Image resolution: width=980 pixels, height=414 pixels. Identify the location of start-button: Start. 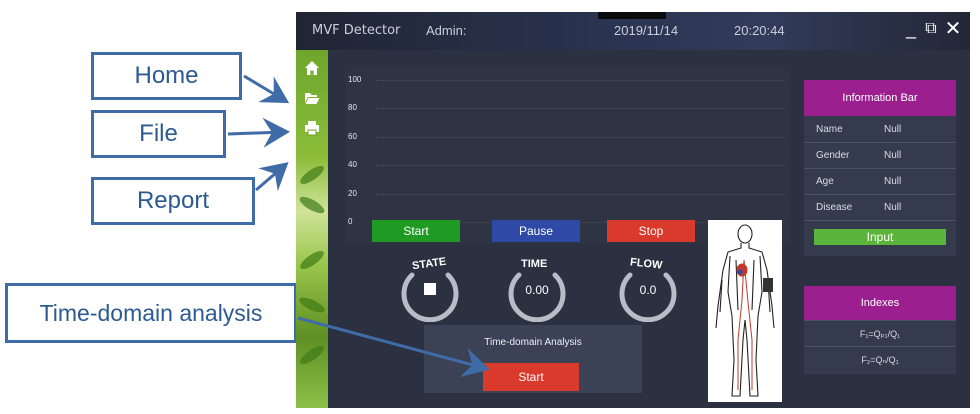
(416, 231).